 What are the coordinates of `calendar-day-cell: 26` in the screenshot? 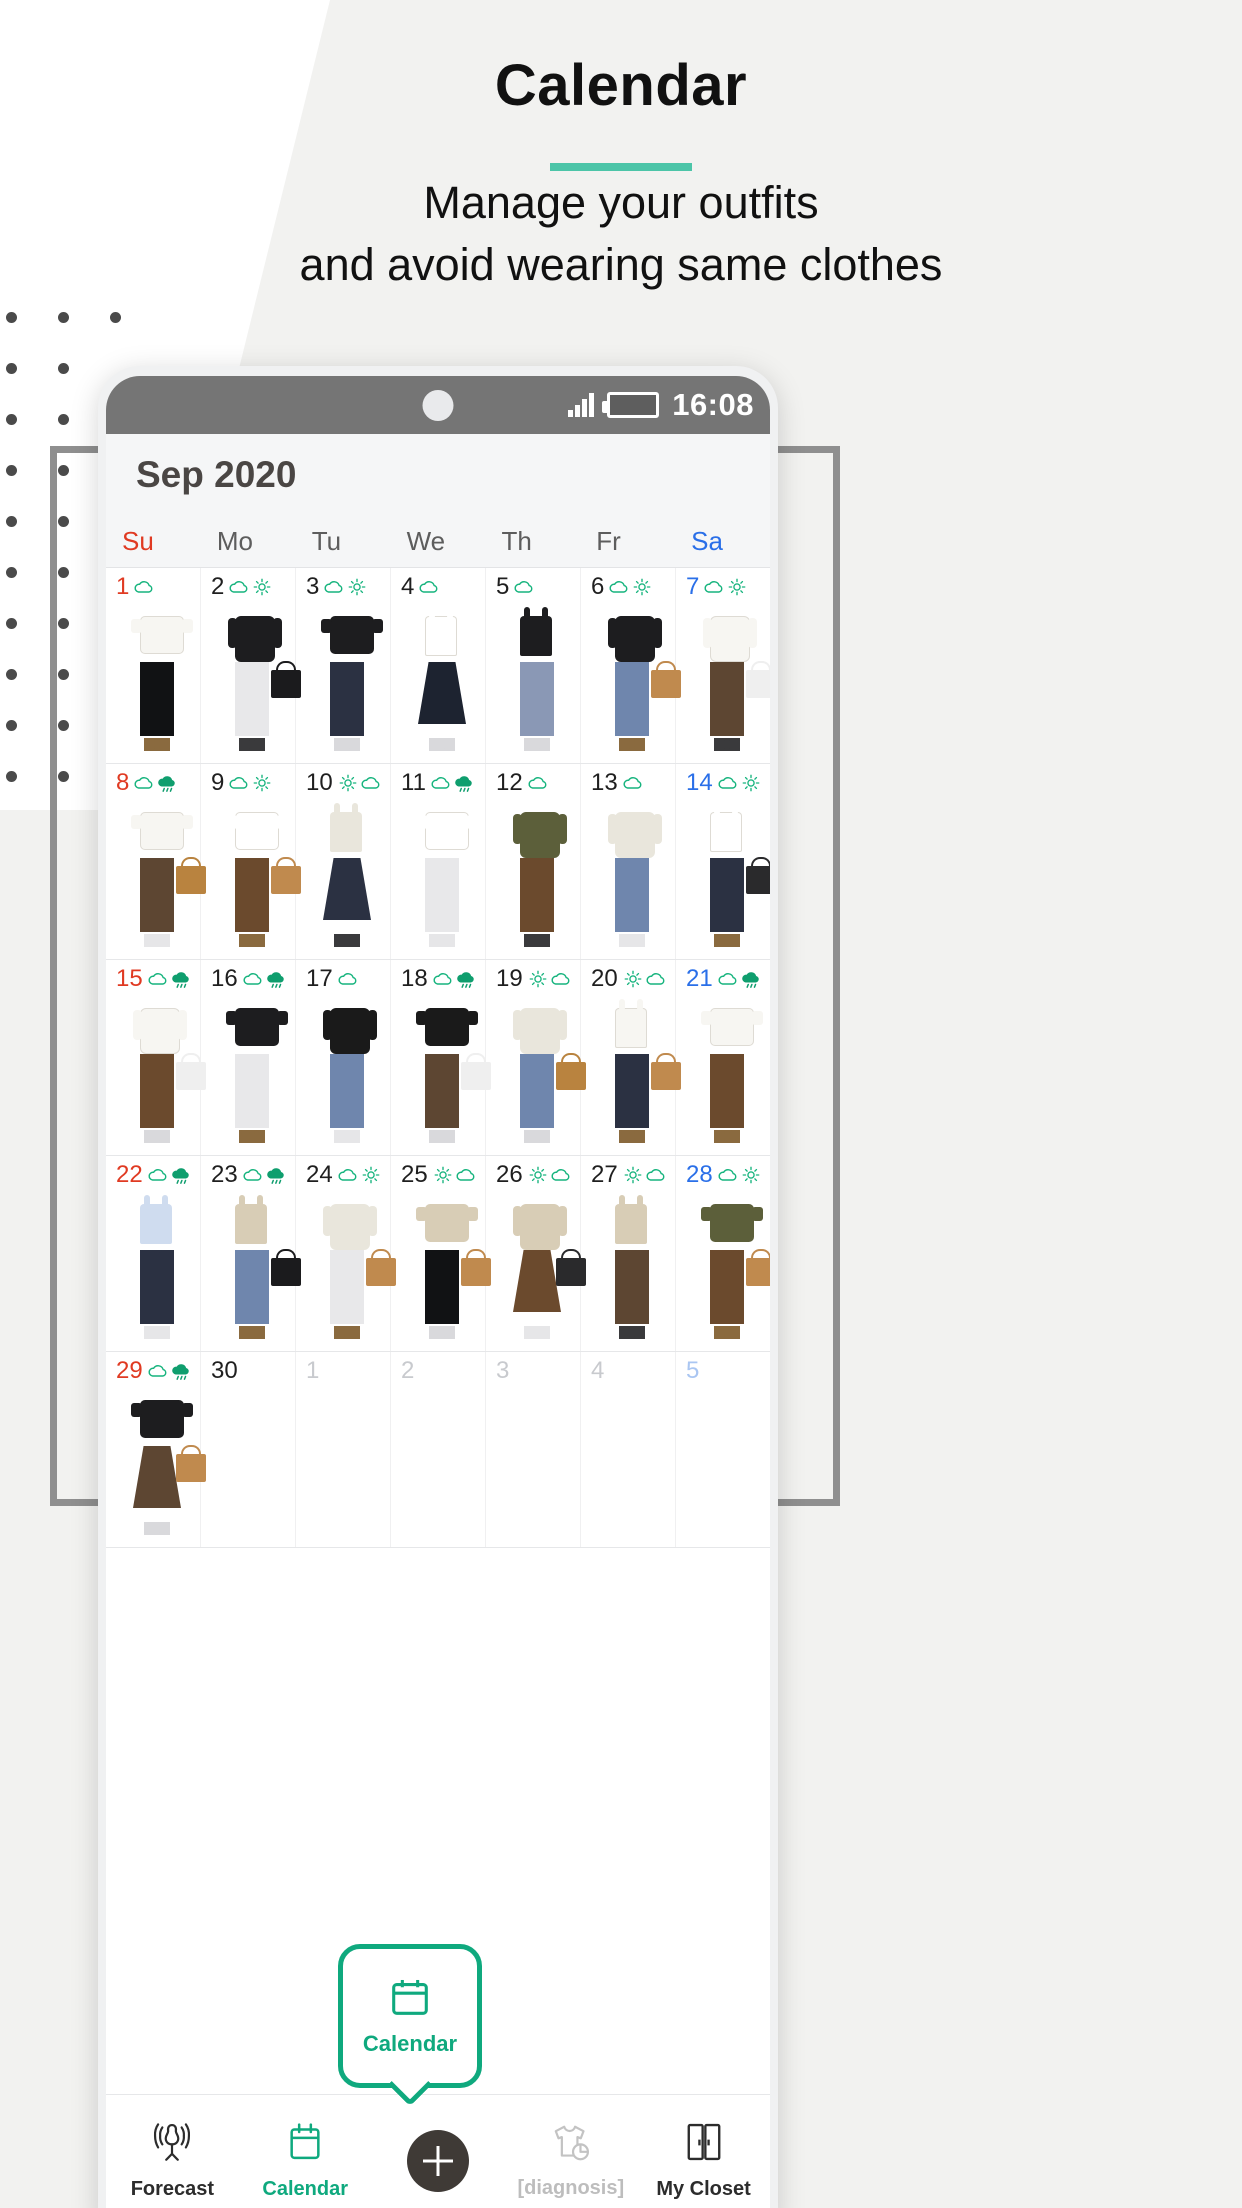 It's located at (536, 1253).